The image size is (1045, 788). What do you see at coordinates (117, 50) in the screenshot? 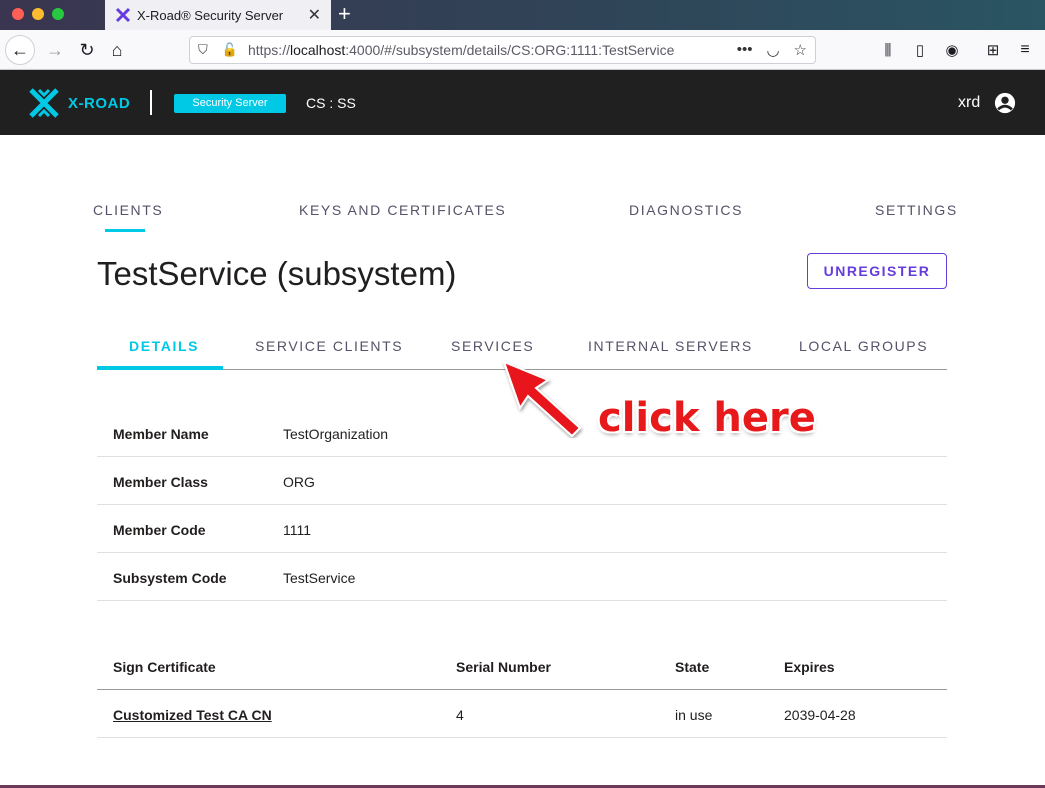
I see `home-icon: ⌂` at bounding box center [117, 50].